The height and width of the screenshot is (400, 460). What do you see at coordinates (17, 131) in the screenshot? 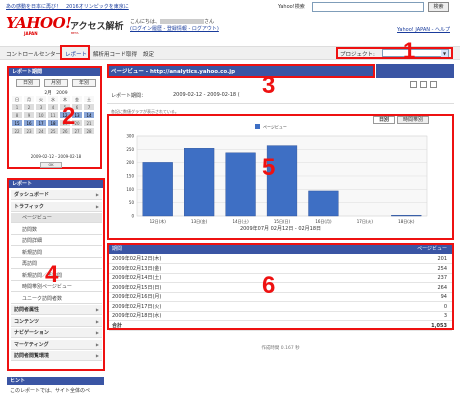
I see `calendar-day: 22` at bounding box center [17, 131].